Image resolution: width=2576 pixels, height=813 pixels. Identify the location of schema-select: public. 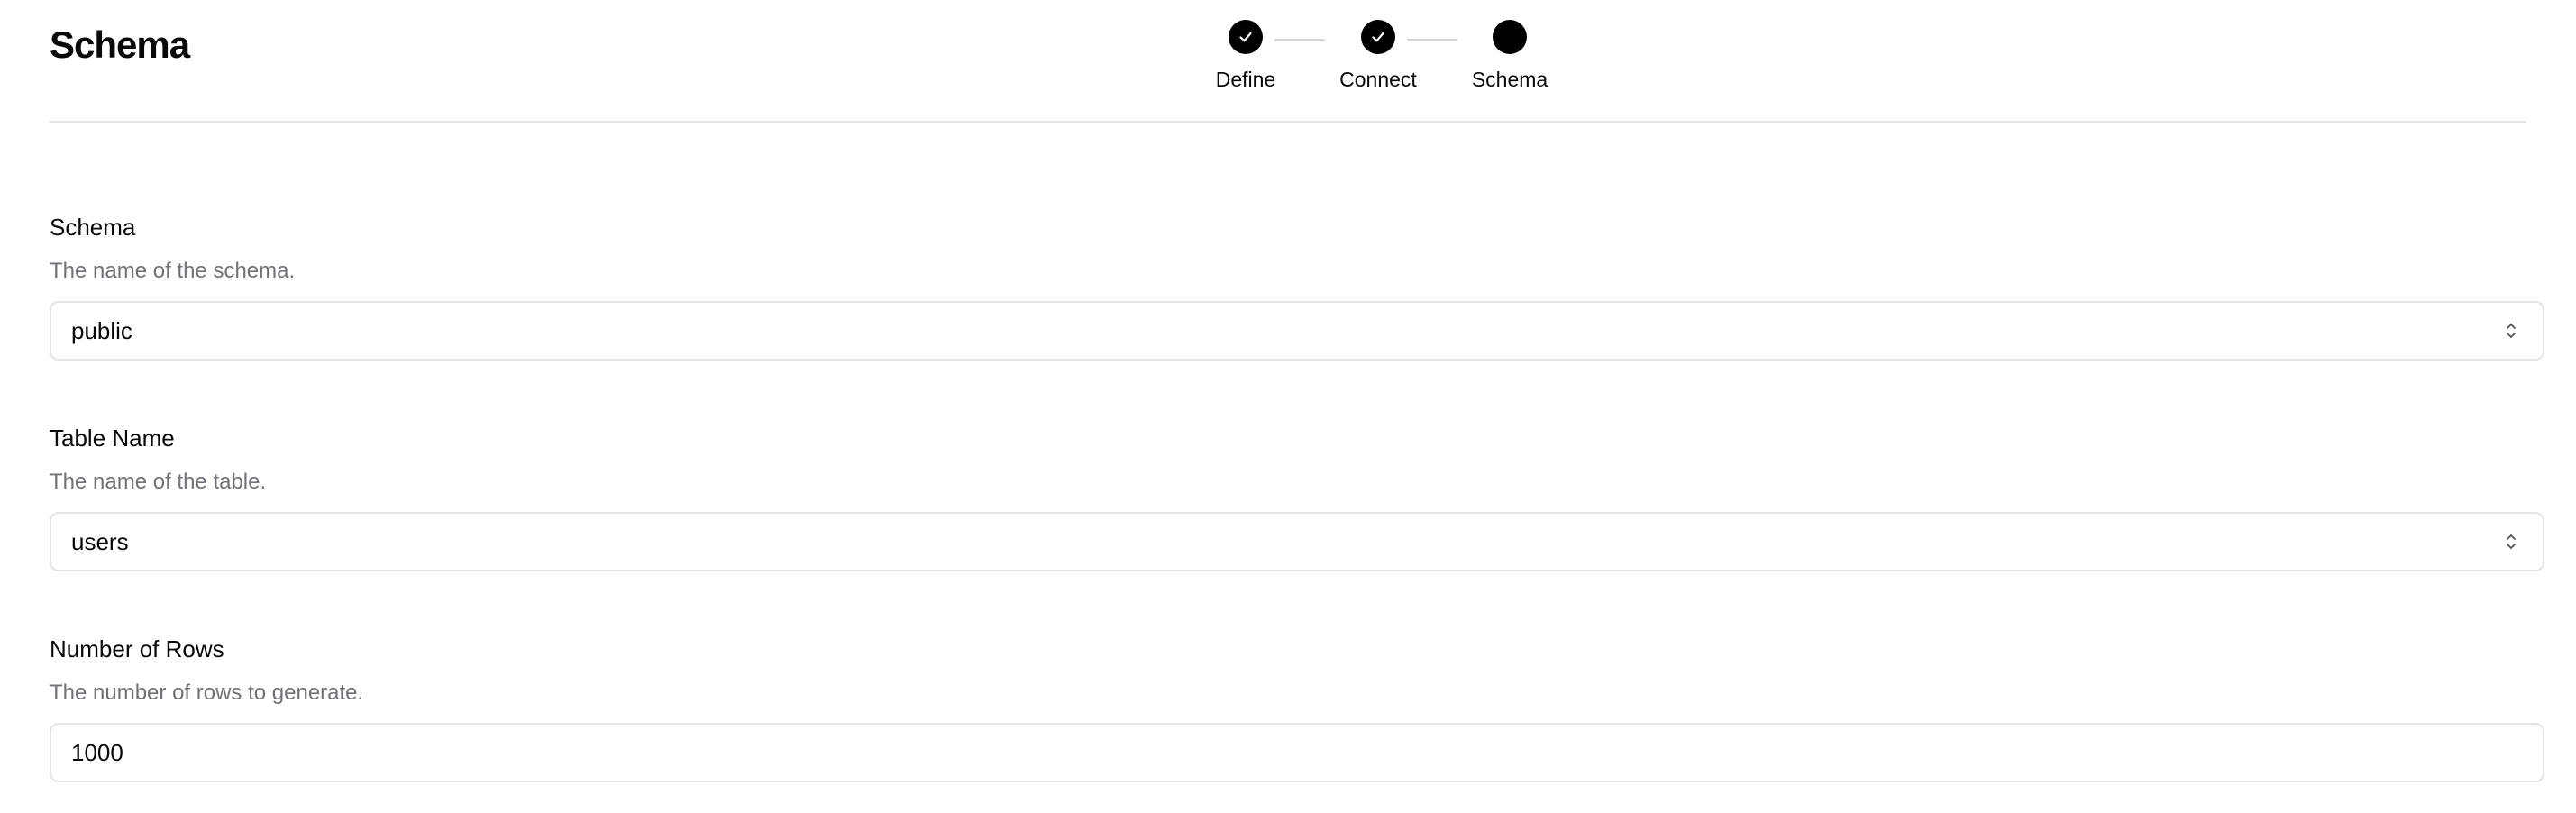
(1297, 331).